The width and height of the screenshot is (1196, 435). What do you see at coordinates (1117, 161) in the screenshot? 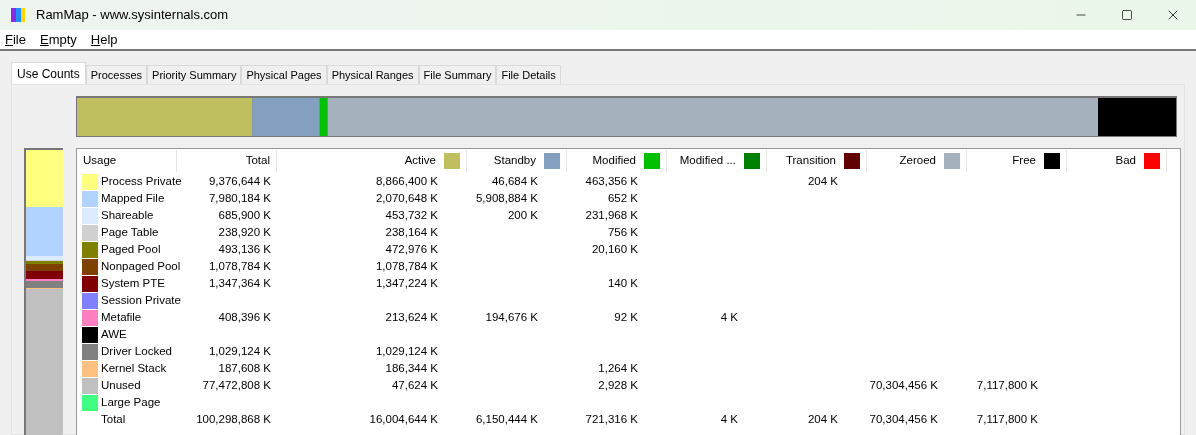
I see `column-header: Bad` at bounding box center [1117, 161].